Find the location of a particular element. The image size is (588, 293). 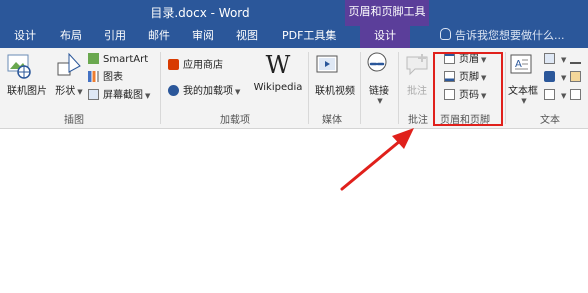

annotation-arrow is located at coordinates (377, 159).